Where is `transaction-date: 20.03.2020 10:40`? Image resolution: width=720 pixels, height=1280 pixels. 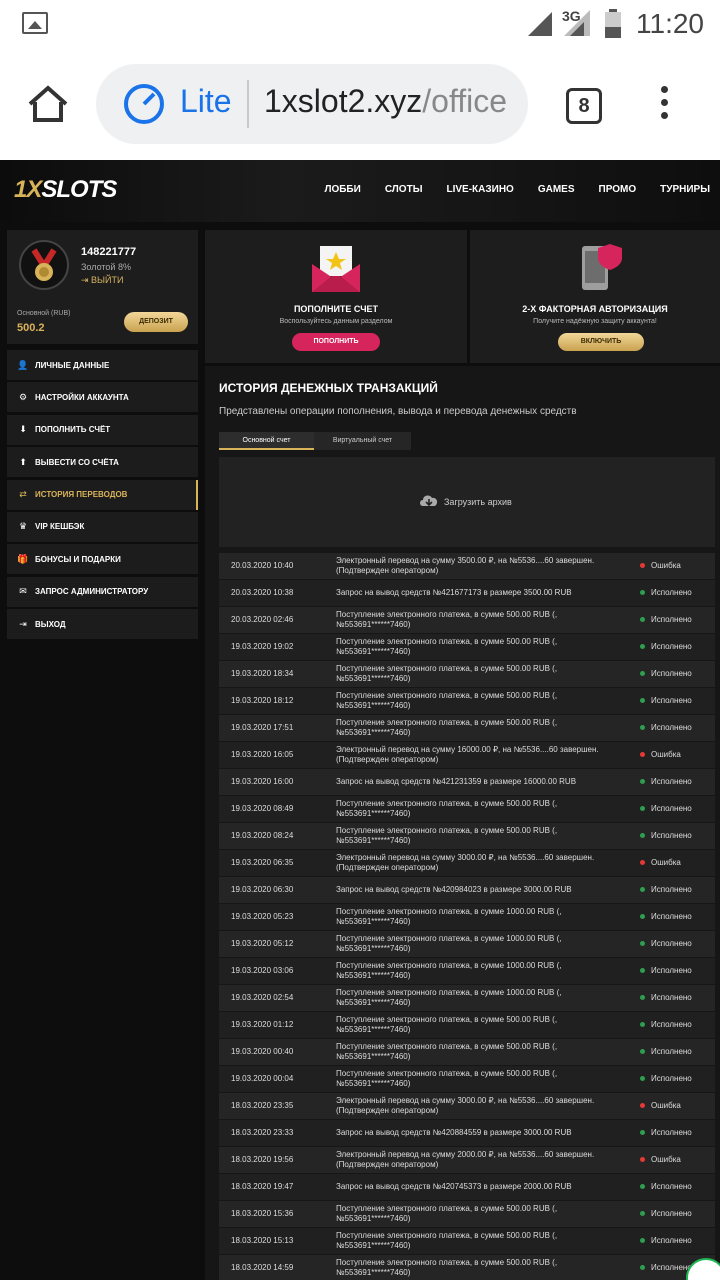
transaction-date: 20.03.2020 10:40 is located at coordinates (262, 565).